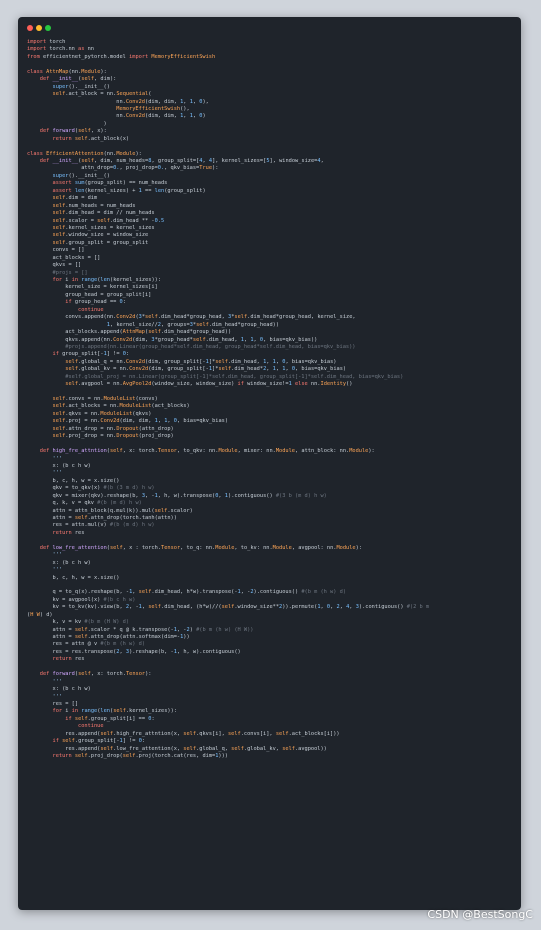 The image size is (541, 930). Describe the element at coordinates (78, 622) in the screenshot. I see `code-line: k, v = kv #(b m (H W) d)` at that location.